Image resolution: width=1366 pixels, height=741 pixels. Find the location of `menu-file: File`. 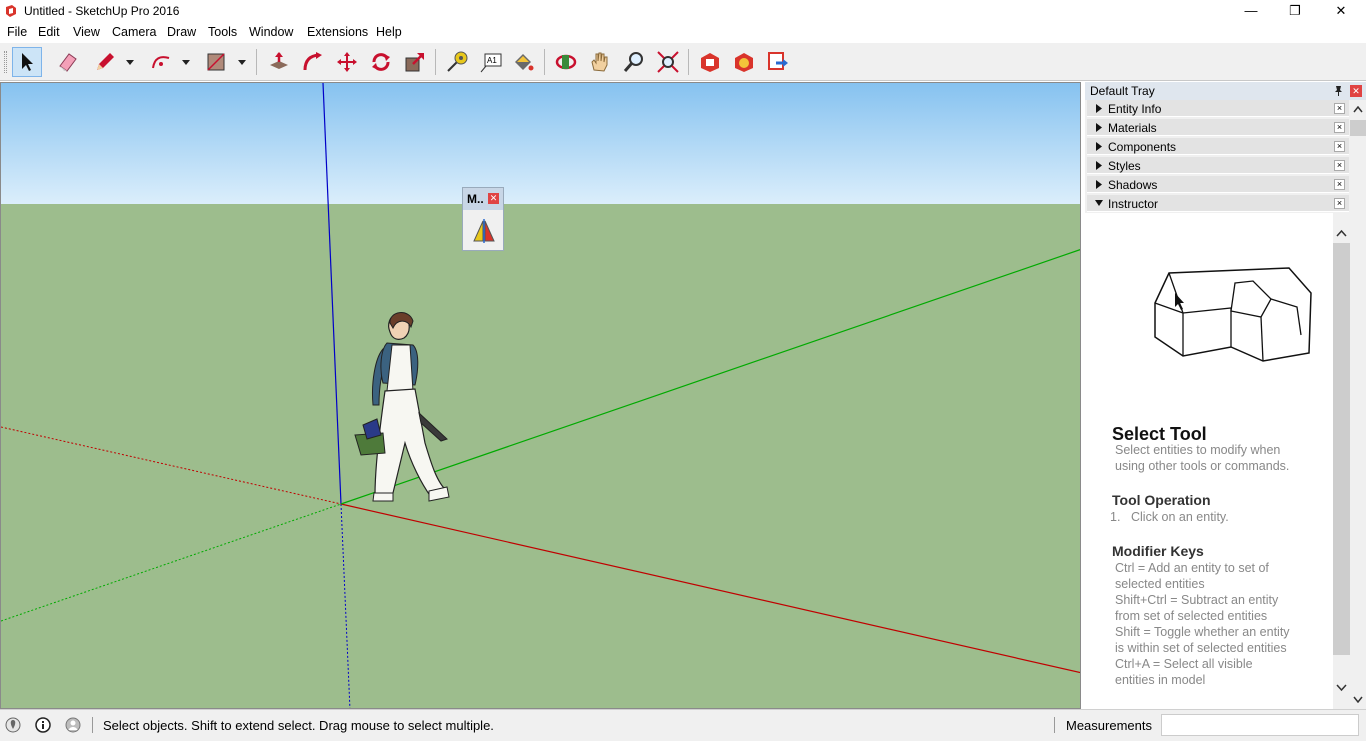

menu-file: File is located at coordinates (17, 32).